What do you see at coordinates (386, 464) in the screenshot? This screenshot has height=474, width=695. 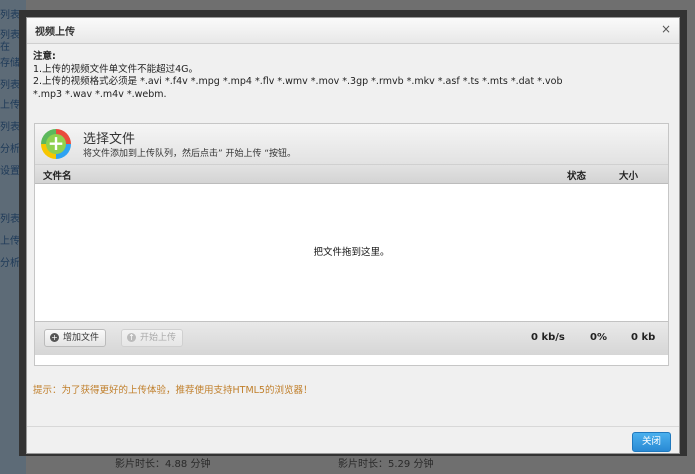 I see `bg-duration-right: 影片时长：5.29 分钟` at bounding box center [386, 464].